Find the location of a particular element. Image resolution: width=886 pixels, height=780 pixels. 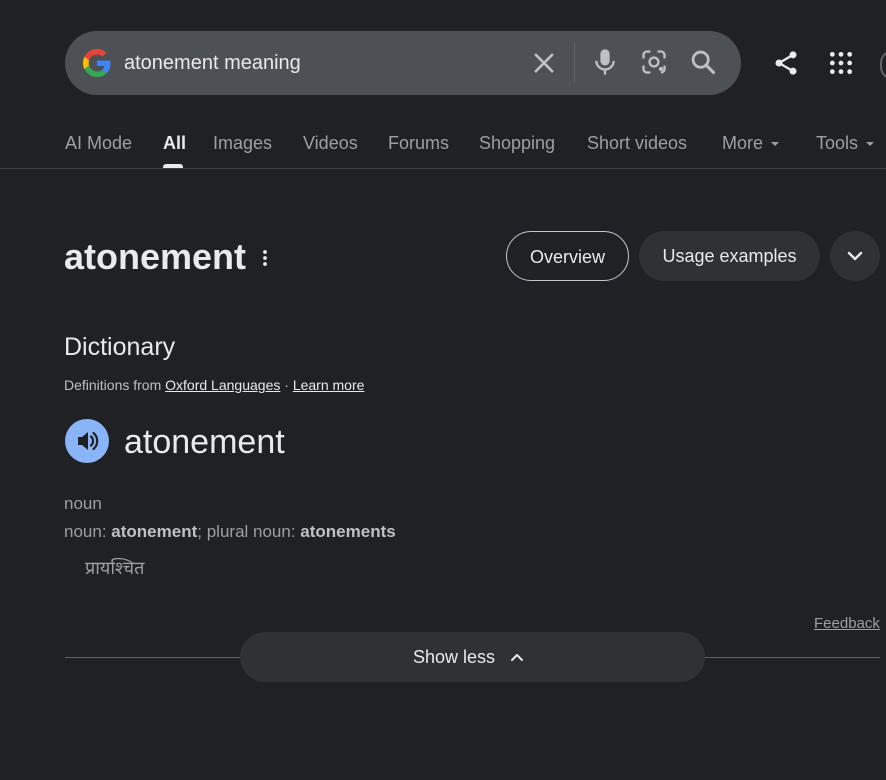

tab-all: All is located at coordinates (174, 143).